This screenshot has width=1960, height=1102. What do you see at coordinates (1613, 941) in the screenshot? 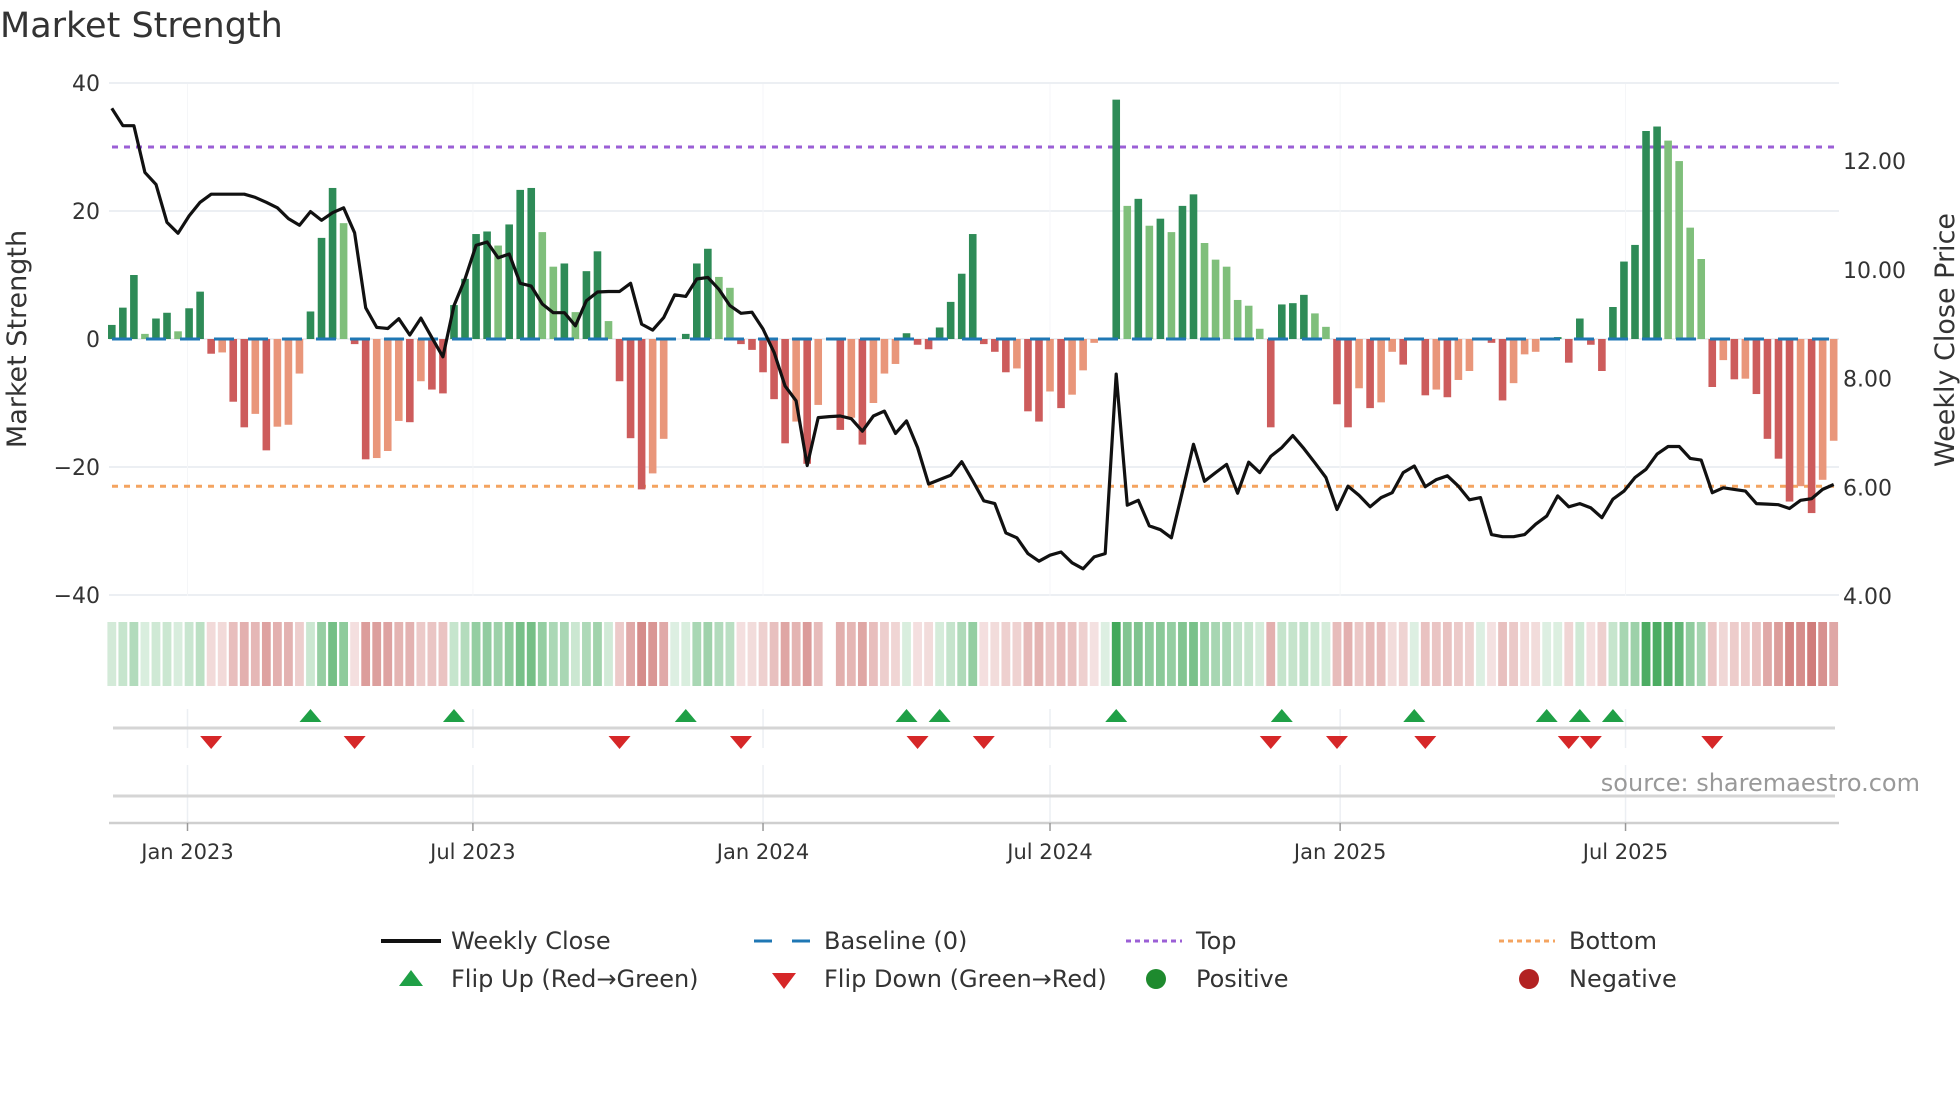
I see `legend-label: Bottom` at bounding box center [1613, 941].